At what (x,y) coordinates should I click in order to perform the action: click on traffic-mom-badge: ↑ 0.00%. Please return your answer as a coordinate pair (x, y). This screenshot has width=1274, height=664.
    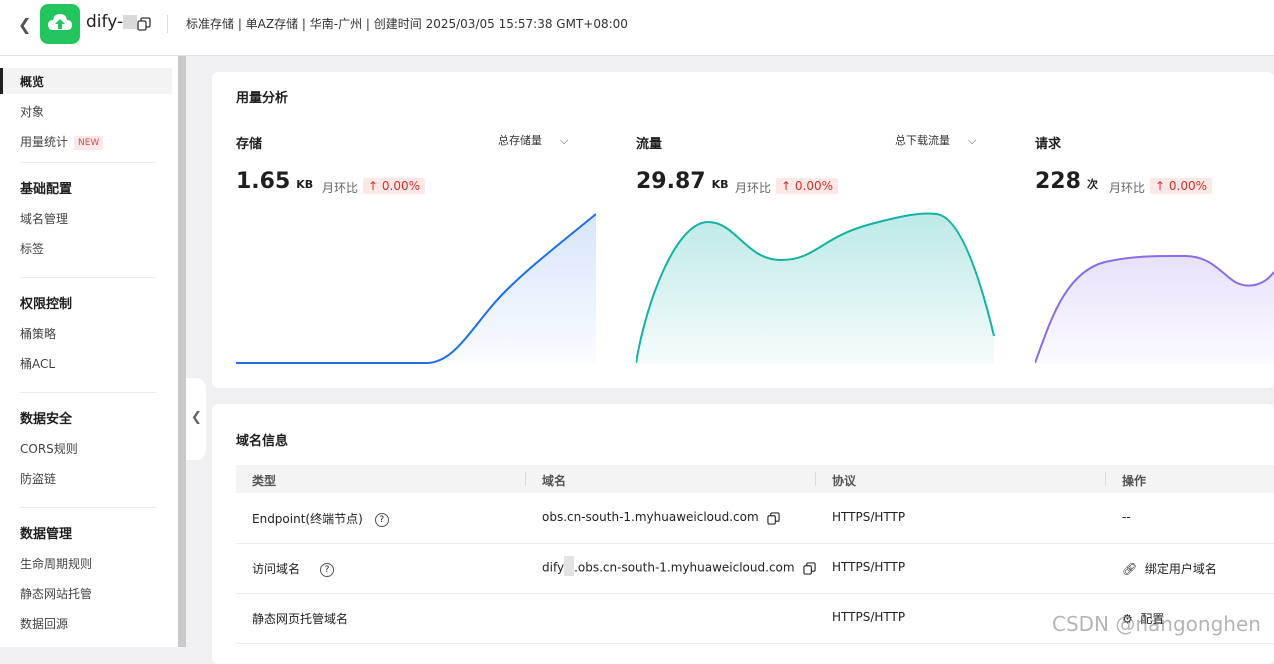
    Looking at the image, I should click on (807, 186).